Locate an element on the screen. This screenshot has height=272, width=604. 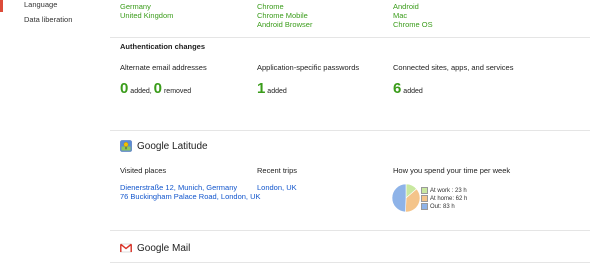
sites-added-count: 6 is located at coordinates (397, 88).